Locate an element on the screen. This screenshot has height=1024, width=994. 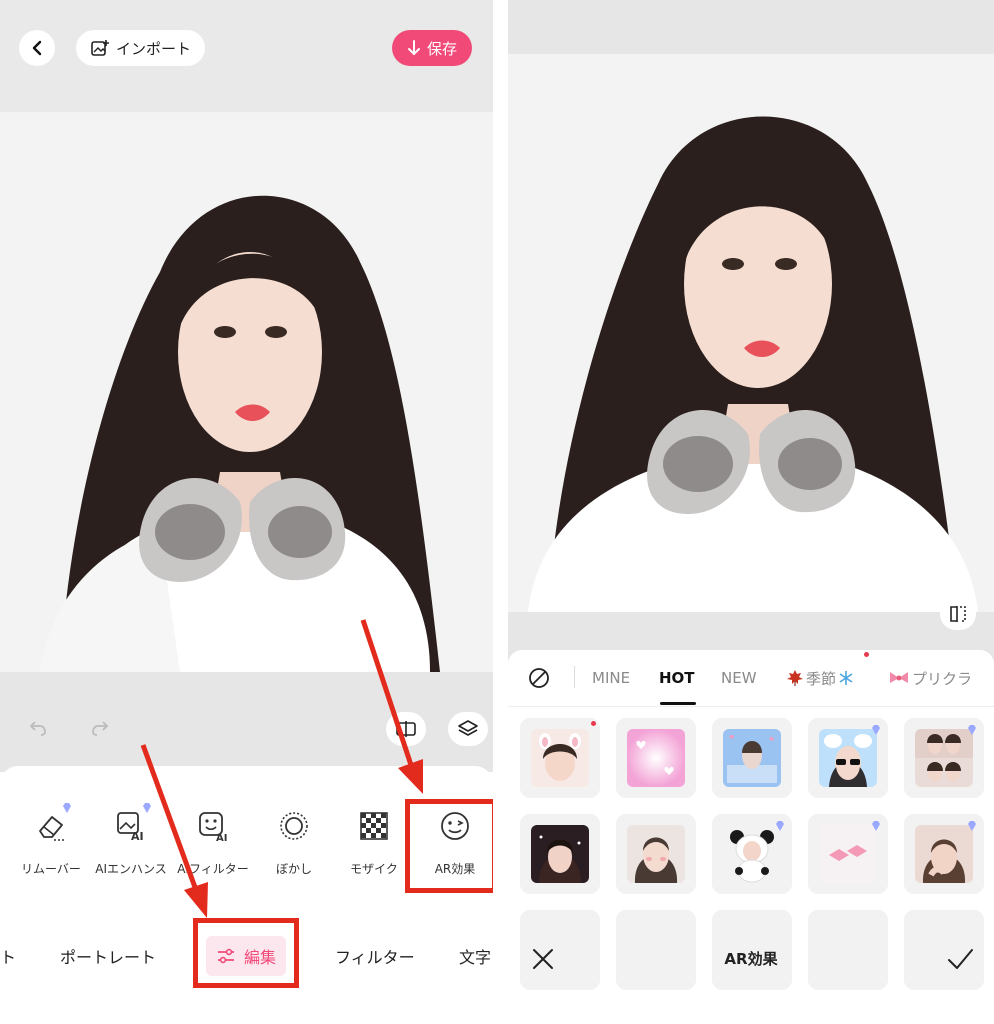
effects-grid is located at coordinates (752, 854).